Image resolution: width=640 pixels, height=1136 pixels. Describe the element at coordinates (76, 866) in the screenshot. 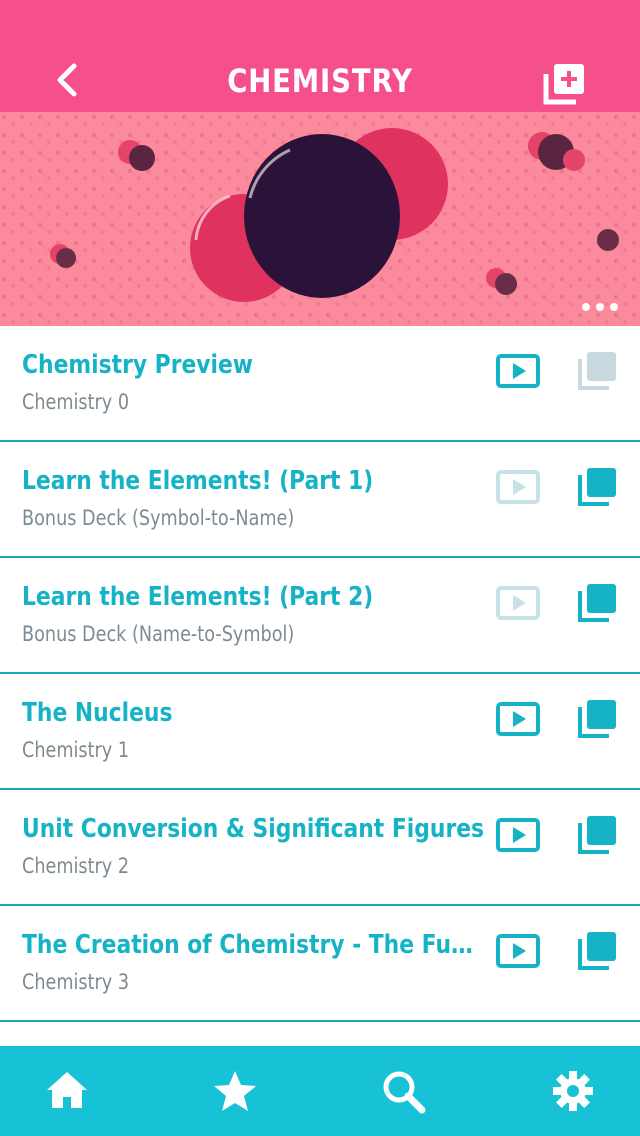

I see `deck-subtitle: Chemistry 2` at that location.